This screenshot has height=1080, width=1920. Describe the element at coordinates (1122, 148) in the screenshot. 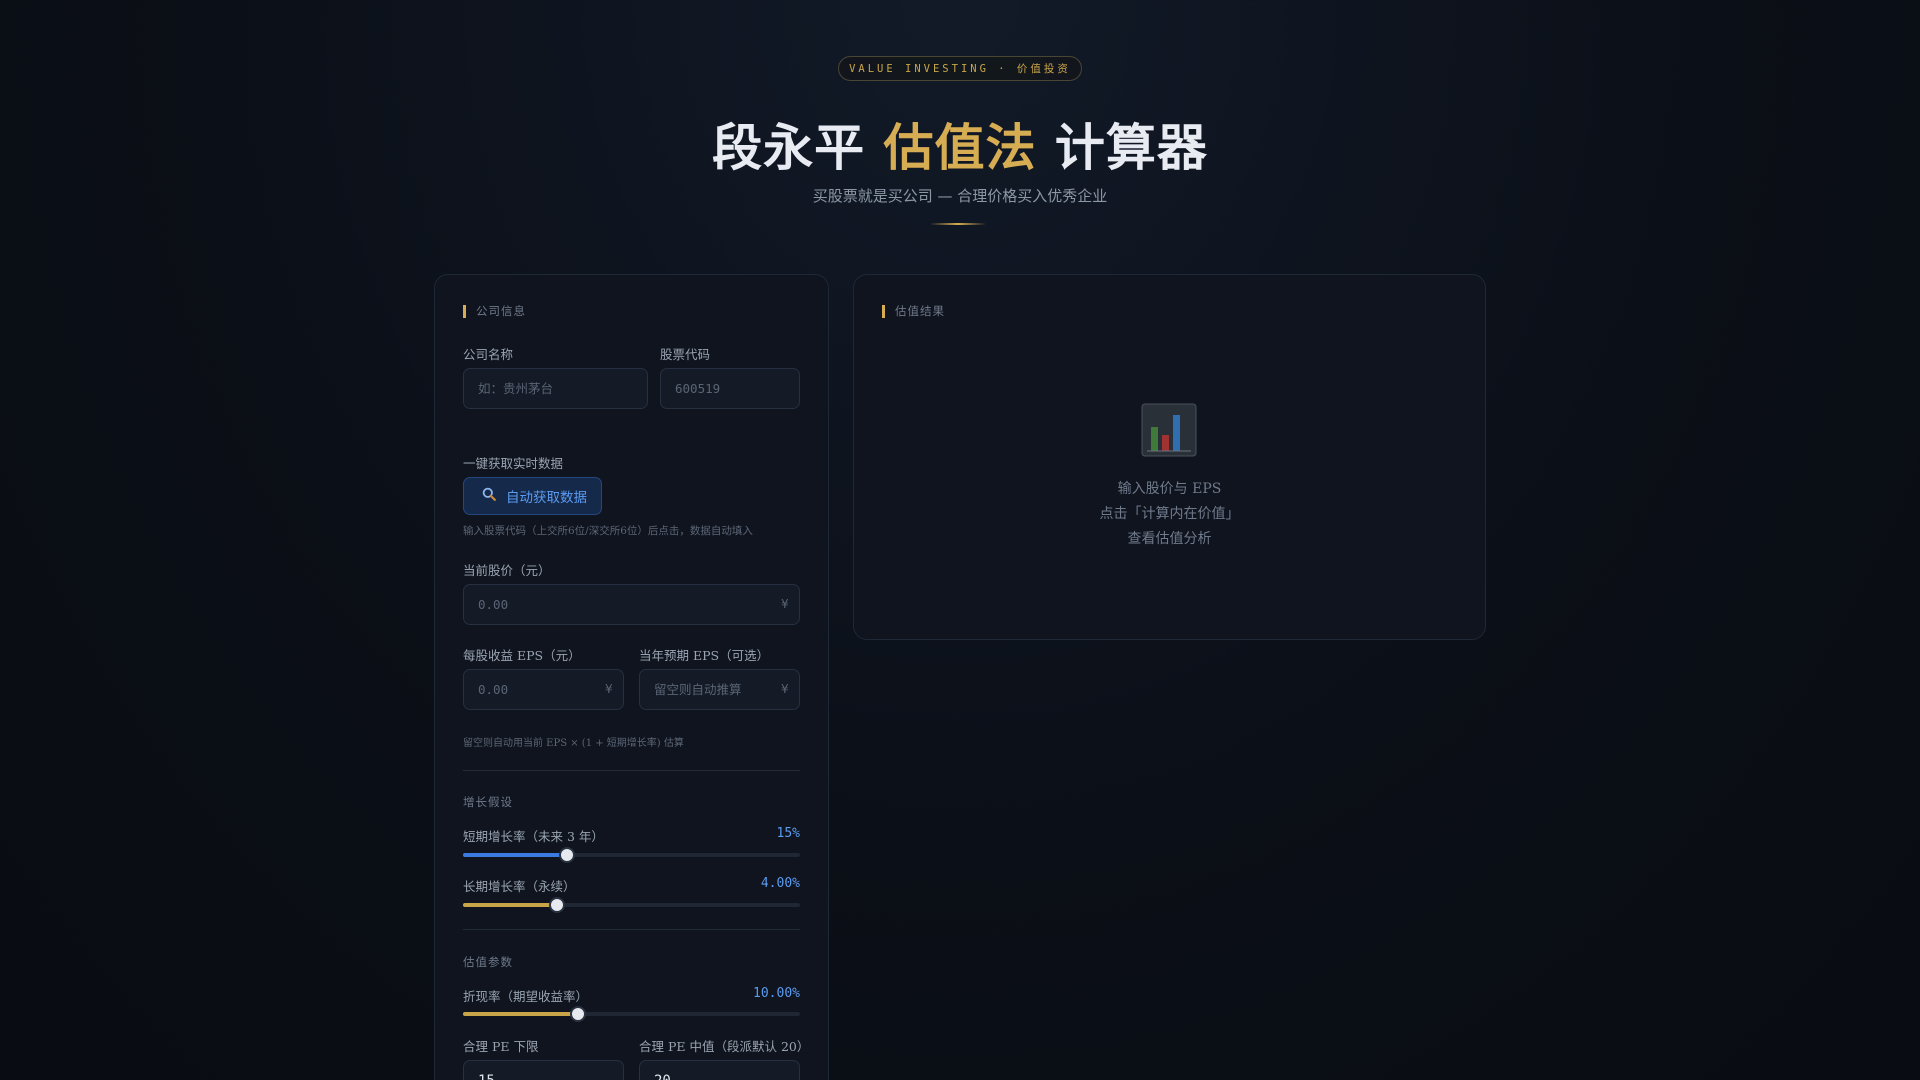

I see `title-part2: 计算器` at that location.